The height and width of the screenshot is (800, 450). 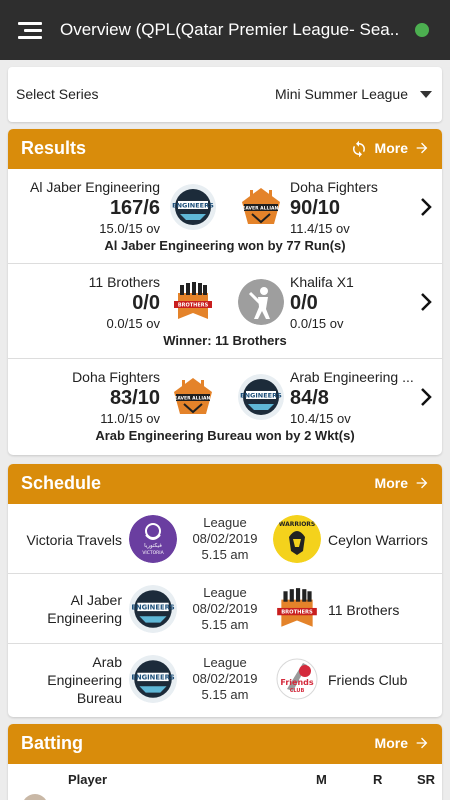 What do you see at coordinates (422, 30) in the screenshot?
I see `status-indicator-icon` at bounding box center [422, 30].